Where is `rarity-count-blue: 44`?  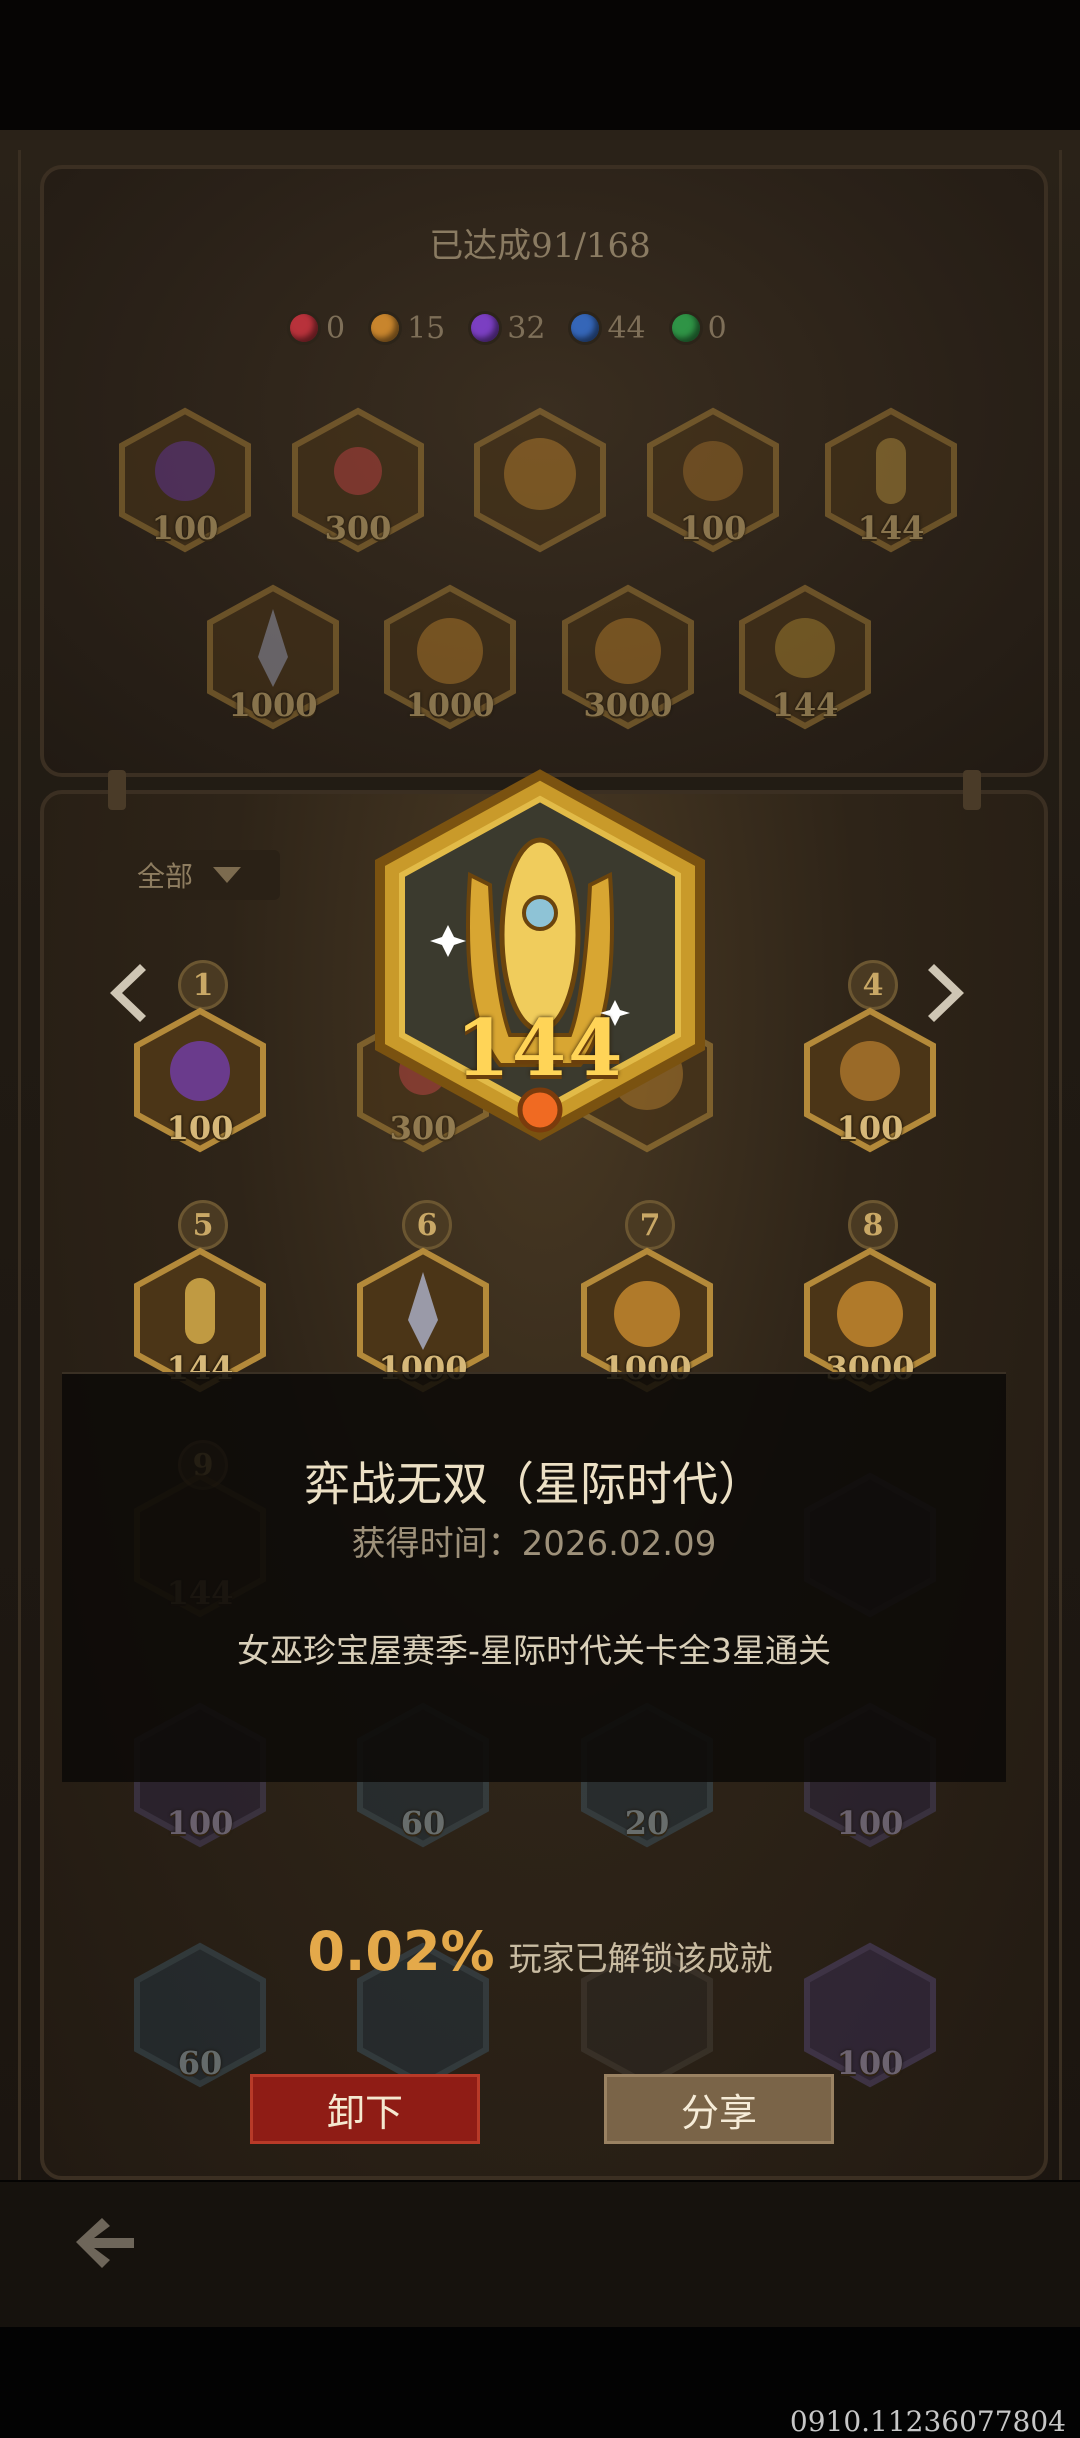 rarity-count-blue: 44 is located at coordinates (608, 328).